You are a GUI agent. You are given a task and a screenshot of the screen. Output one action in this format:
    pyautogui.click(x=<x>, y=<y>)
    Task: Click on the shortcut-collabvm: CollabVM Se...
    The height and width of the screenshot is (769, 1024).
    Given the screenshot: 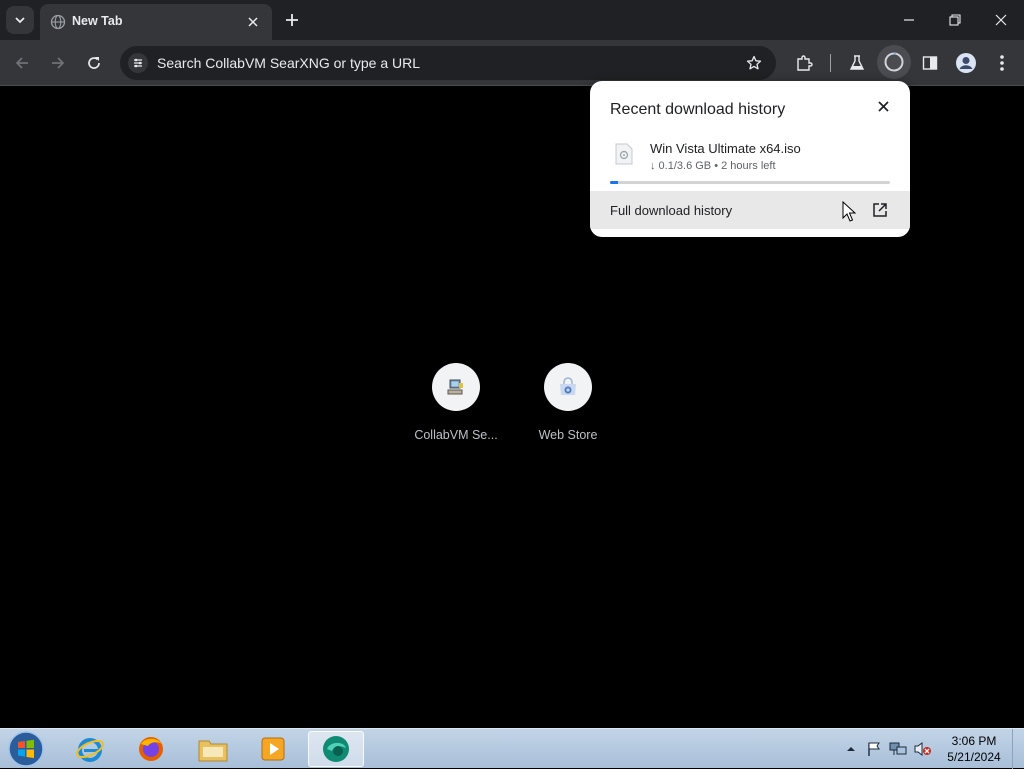 What is the action you would take?
    pyautogui.click(x=456, y=411)
    